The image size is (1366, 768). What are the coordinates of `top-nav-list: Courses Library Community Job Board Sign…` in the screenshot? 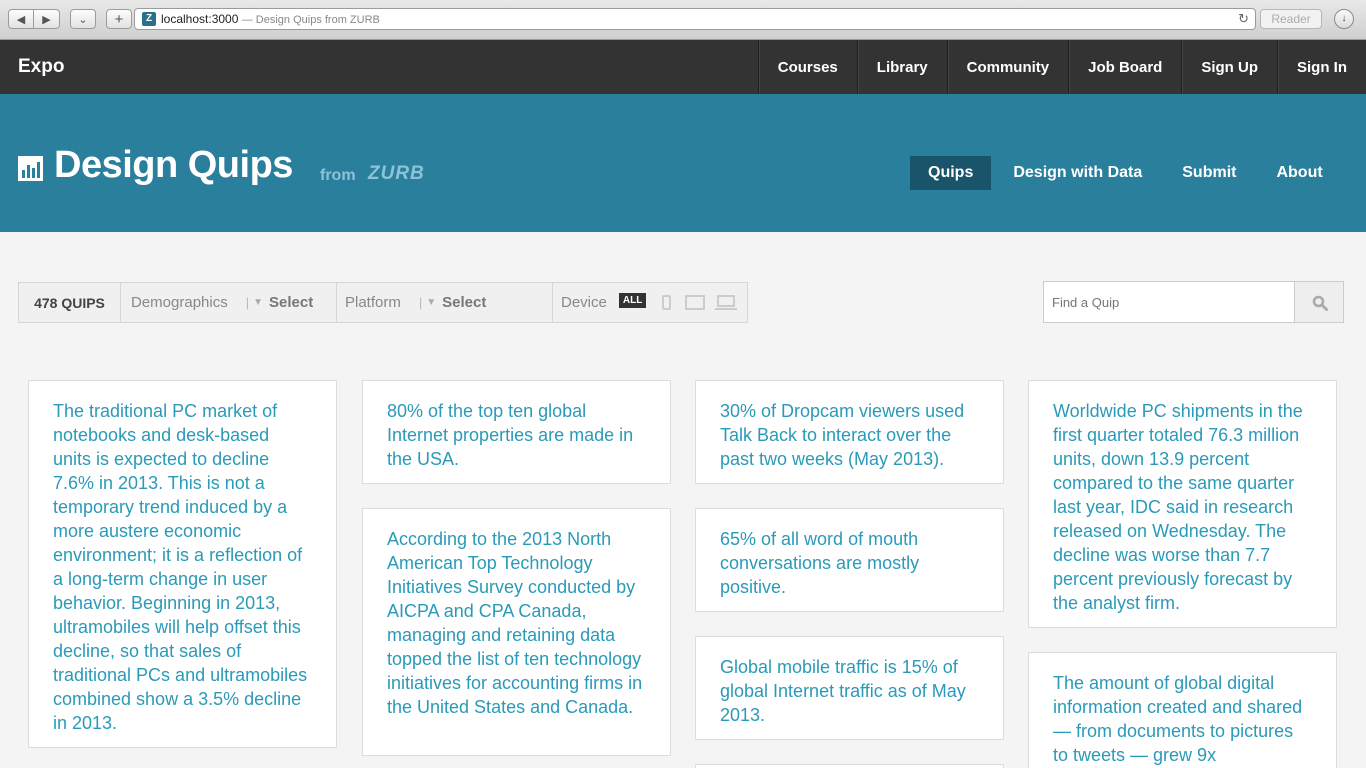 It's located at (1061, 67).